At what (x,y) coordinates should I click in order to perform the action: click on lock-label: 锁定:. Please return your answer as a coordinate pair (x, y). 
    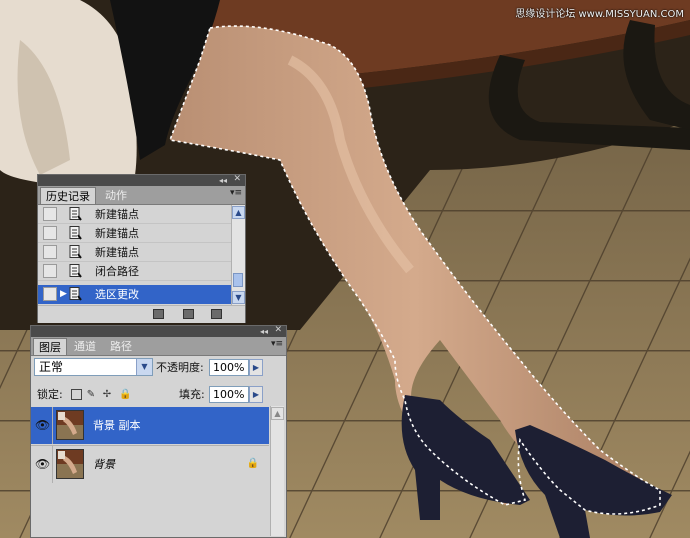
    Looking at the image, I should click on (50, 394).